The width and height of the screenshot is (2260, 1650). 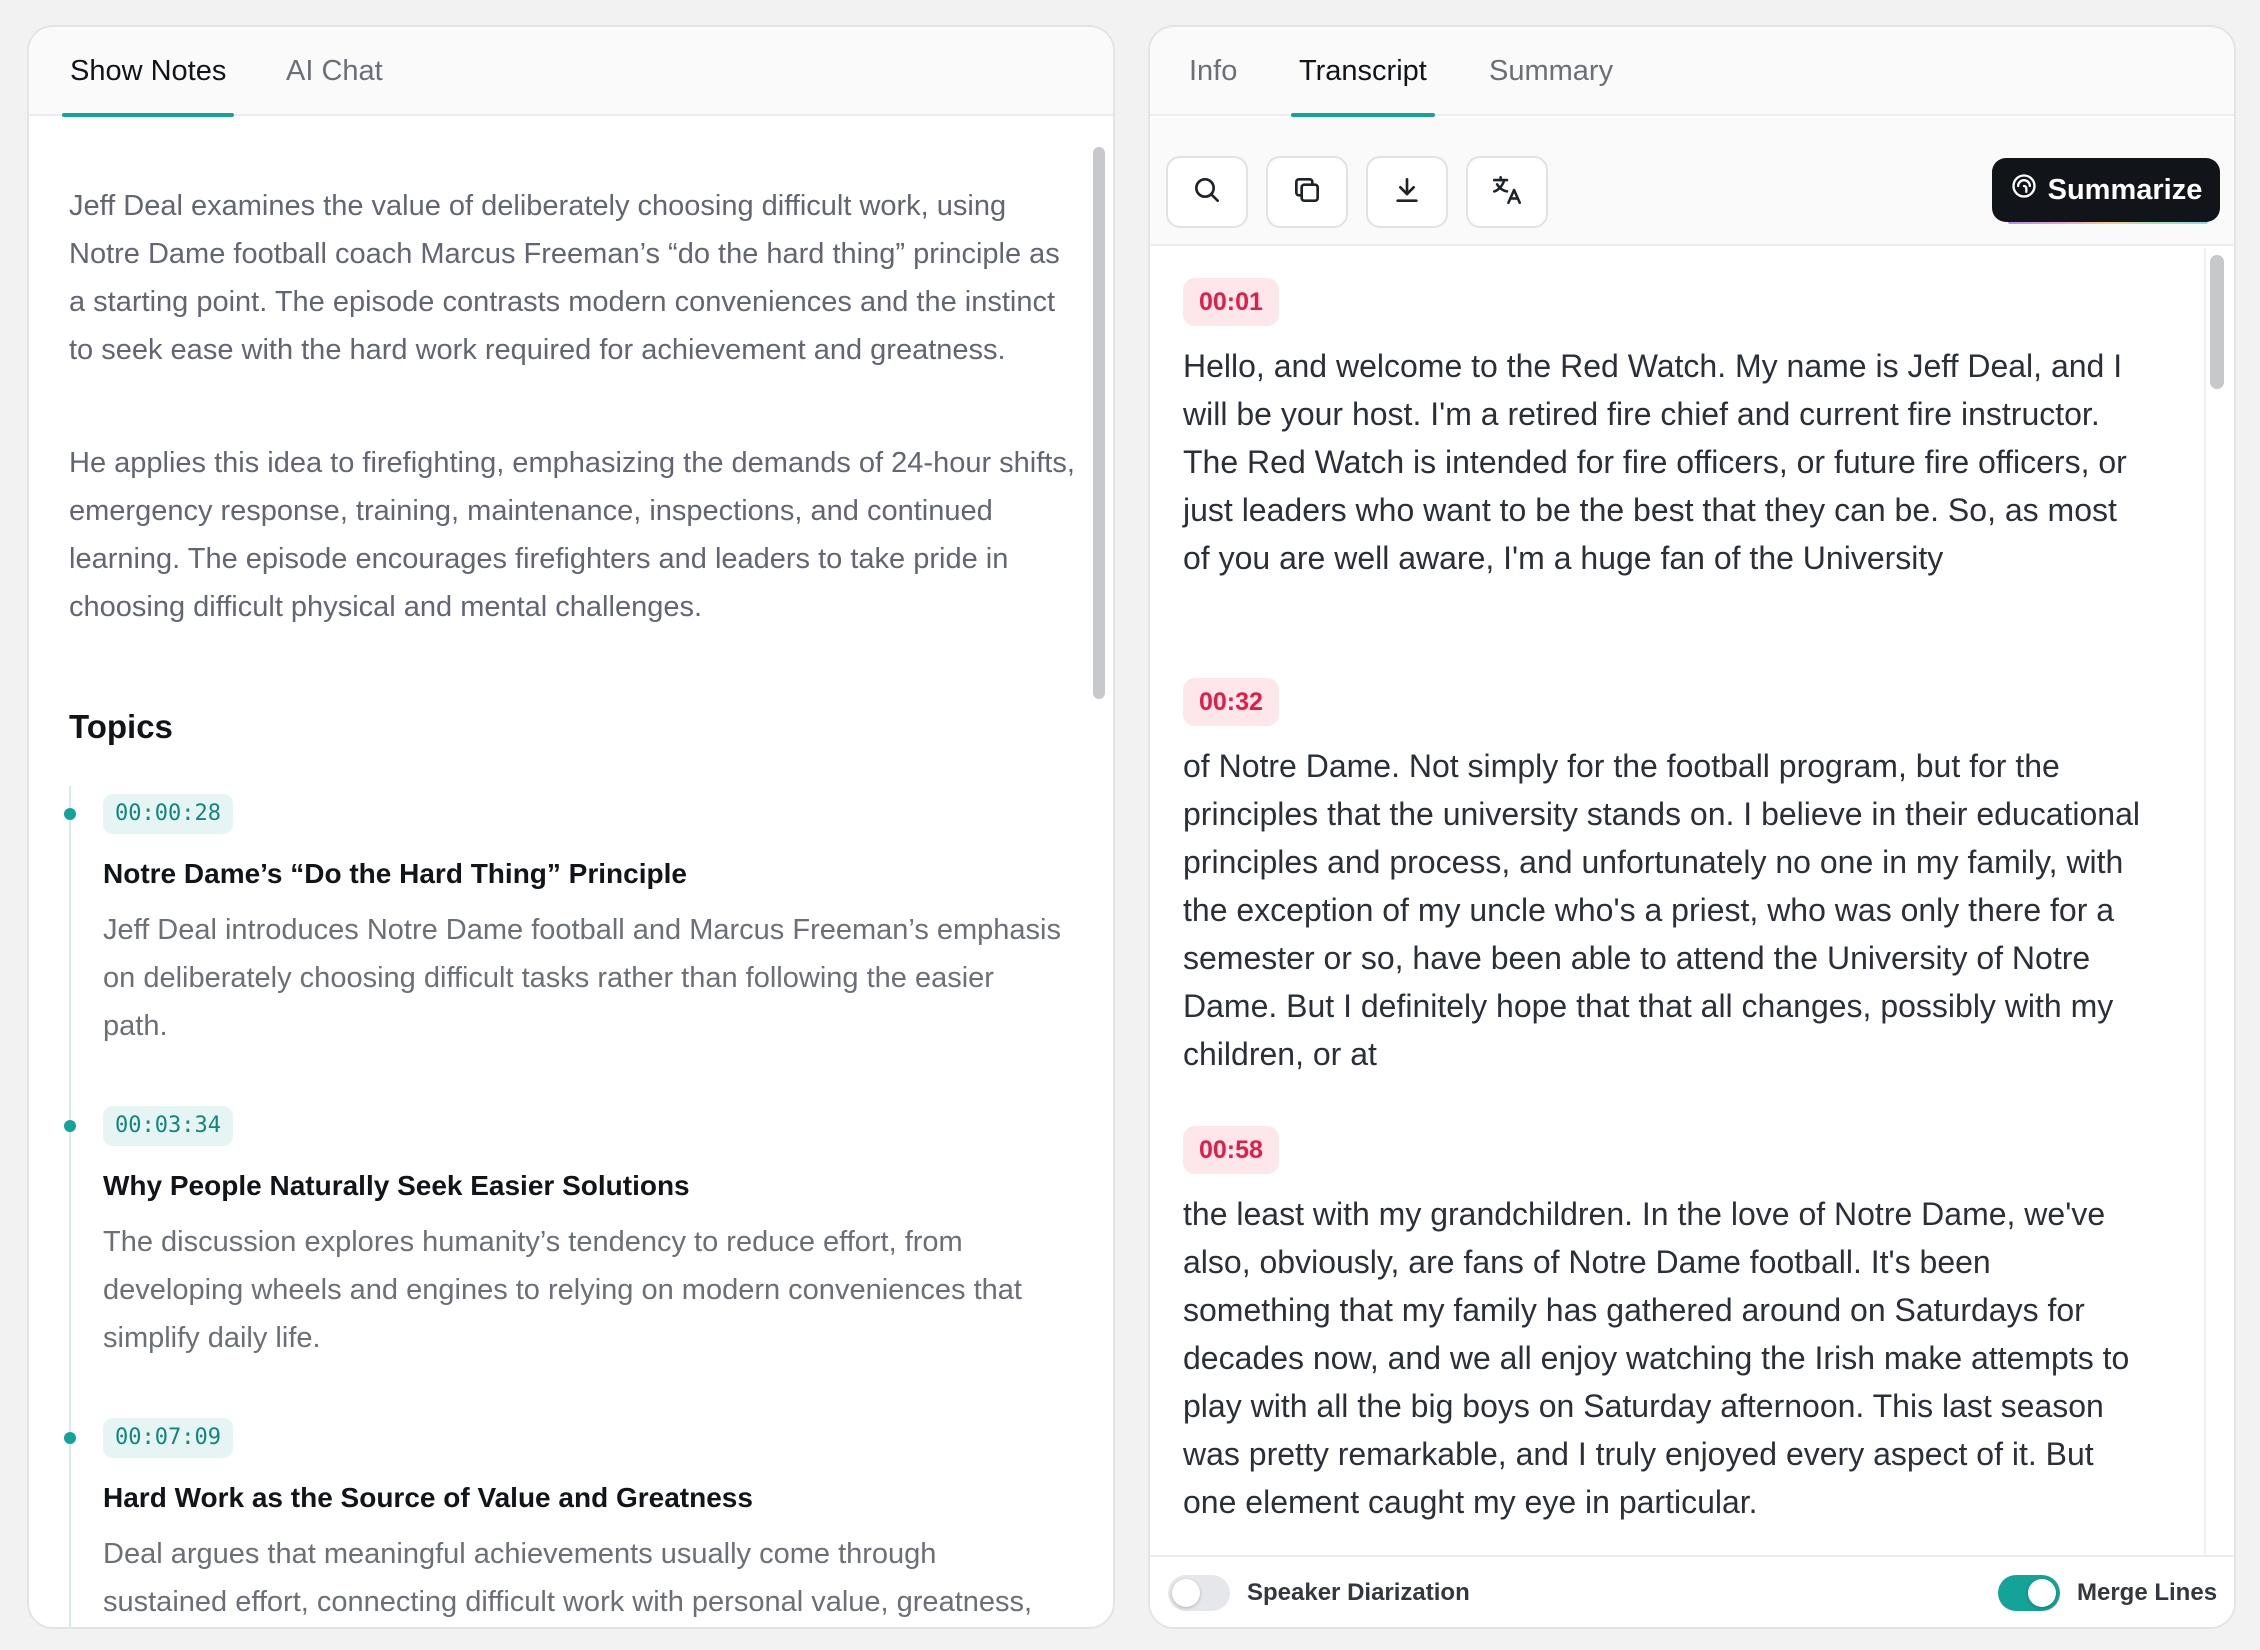 What do you see at coordinates (1099, 423) in the screenshot?
I see `left-scrollbar-thumb` at bounding box center [1099, 423].